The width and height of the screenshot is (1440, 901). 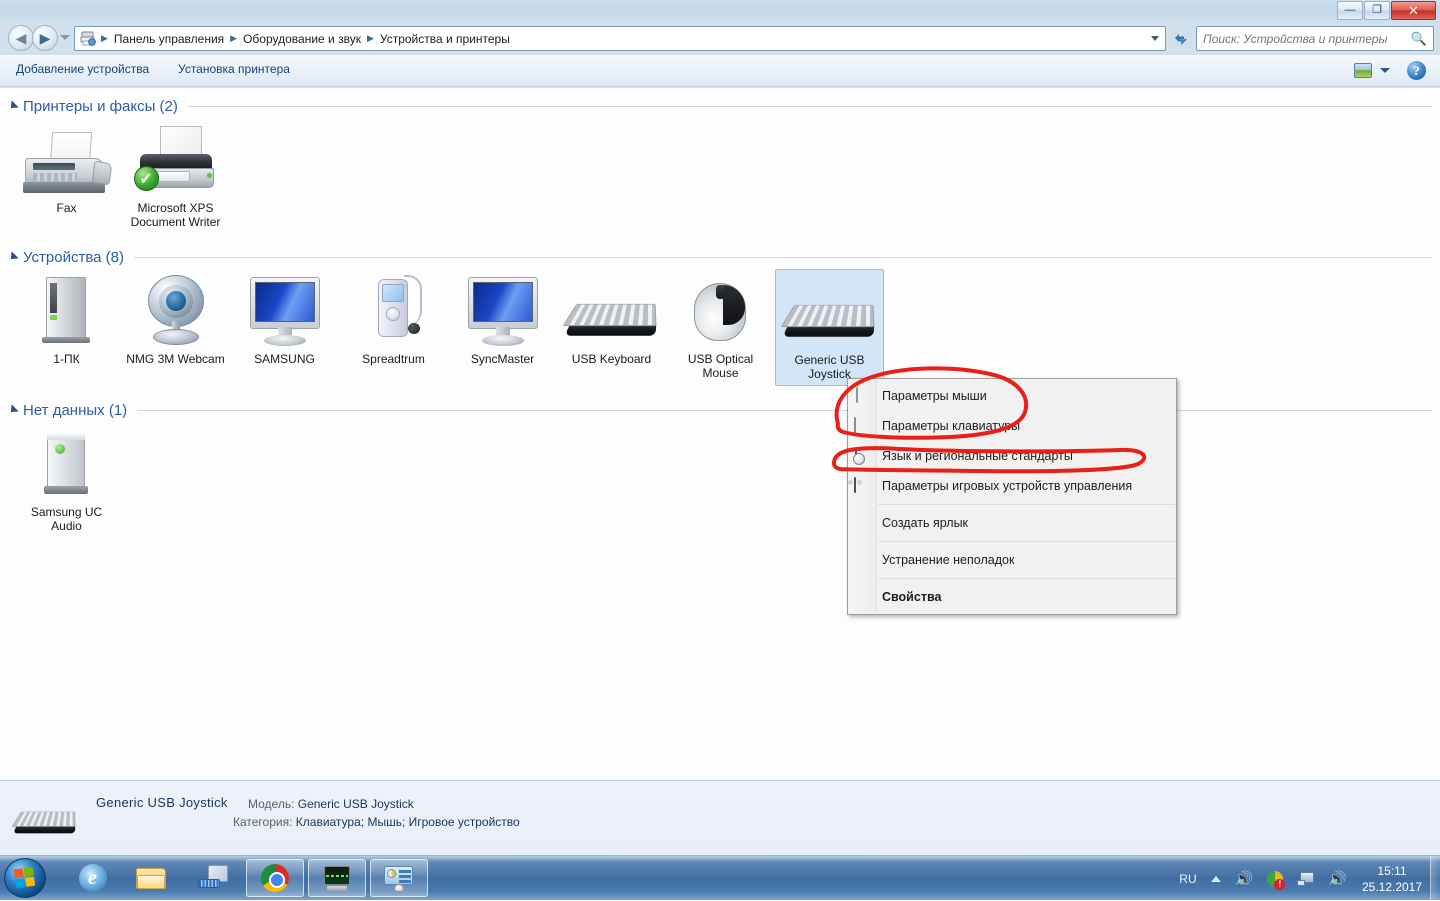 I want to click on clock: 15:11 25.12.2017, so click(x=1392, y=879).